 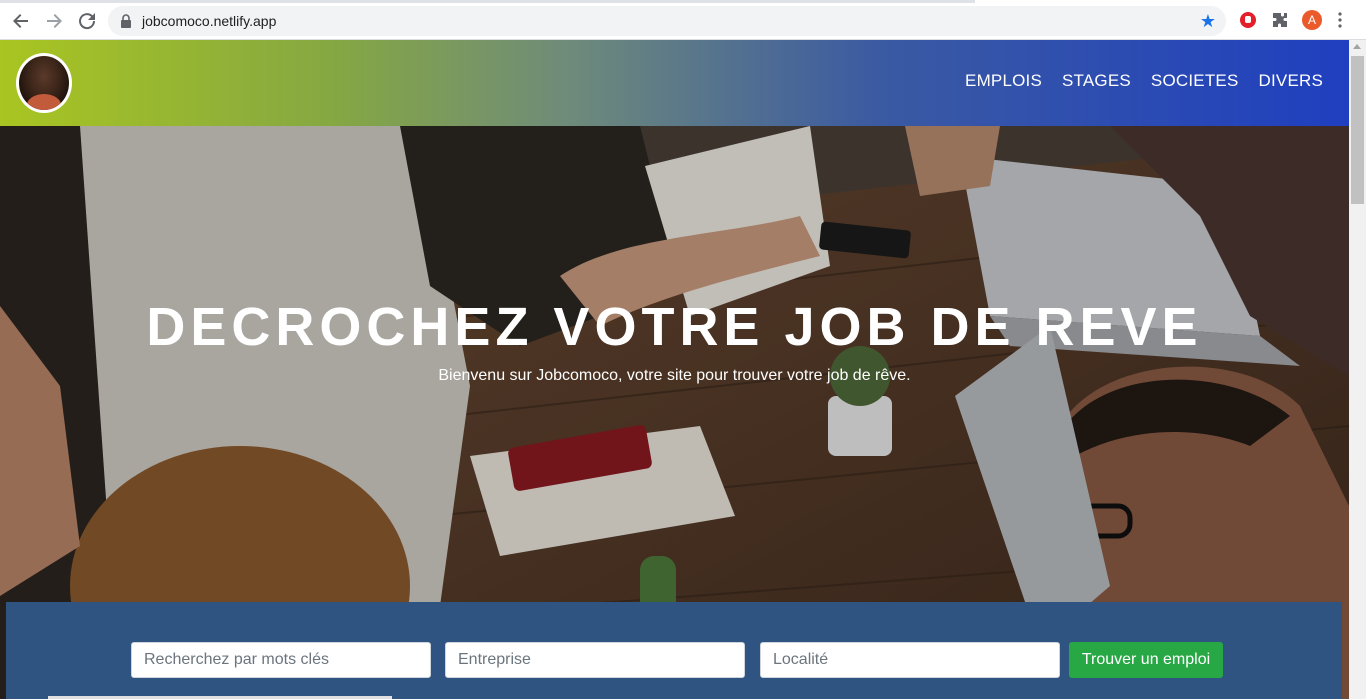 I want to click on site-logo-avatar, so click(x=44, y=83).